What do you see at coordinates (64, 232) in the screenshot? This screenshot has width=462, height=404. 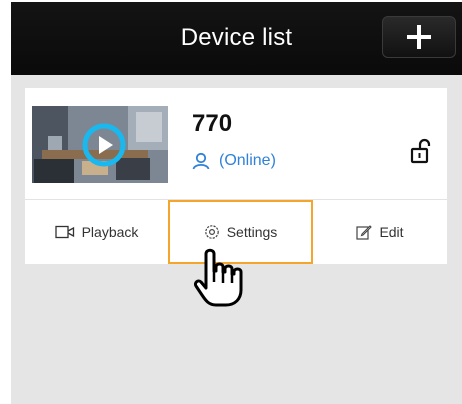 I see `video-camera-icon` at bounding box center [64, 232].